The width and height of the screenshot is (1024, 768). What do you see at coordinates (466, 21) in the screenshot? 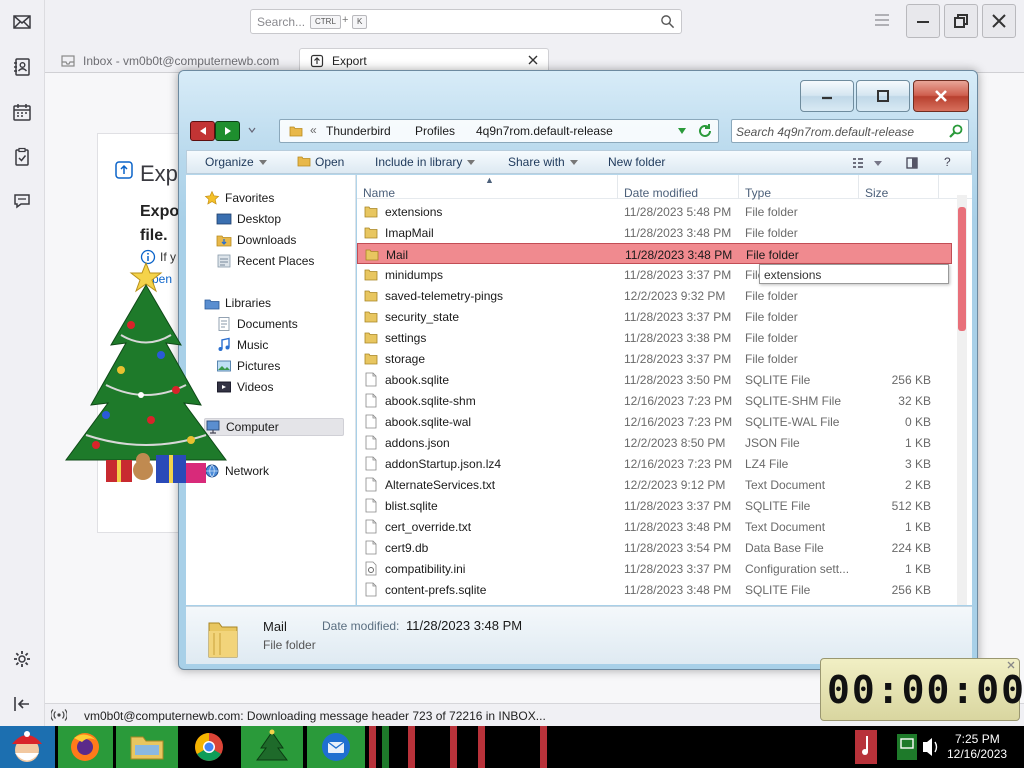
I see `global-search-input: Search... CTRL + K` at bounding box center [466, 21].